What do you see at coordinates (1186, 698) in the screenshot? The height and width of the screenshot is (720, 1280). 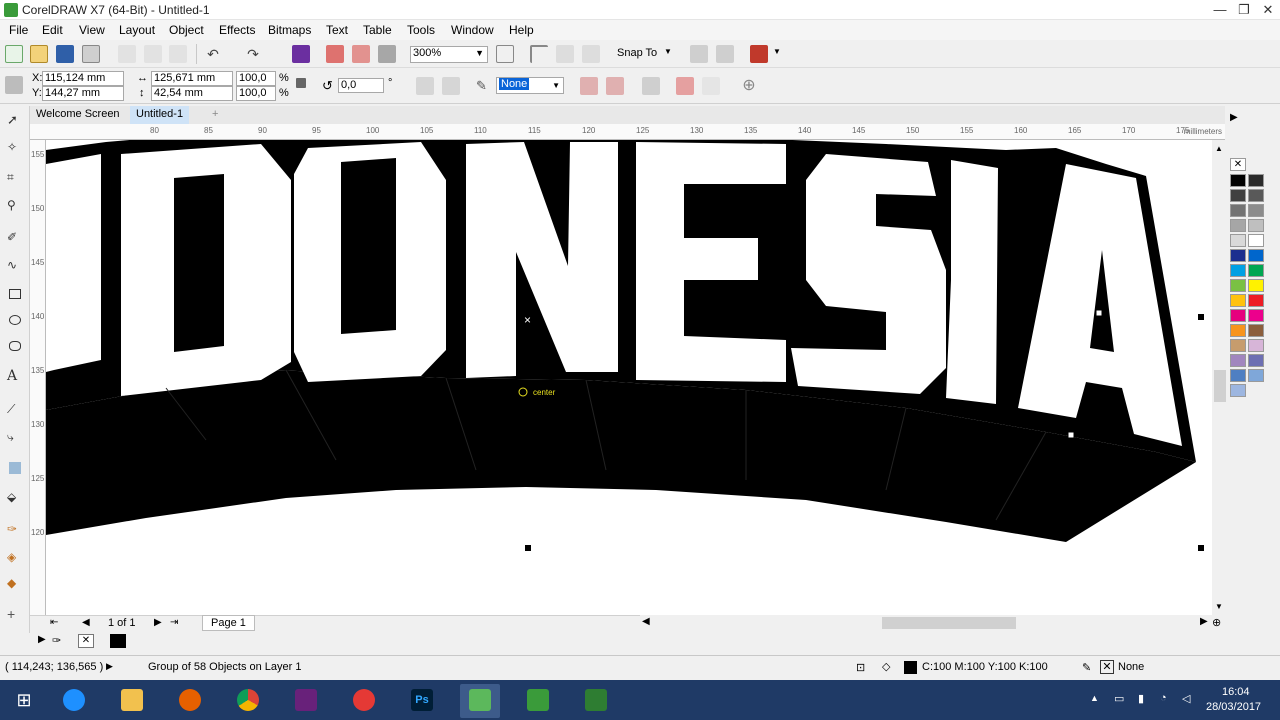 I see `volume-icon: ◁` at bounding box center [1186, 698].